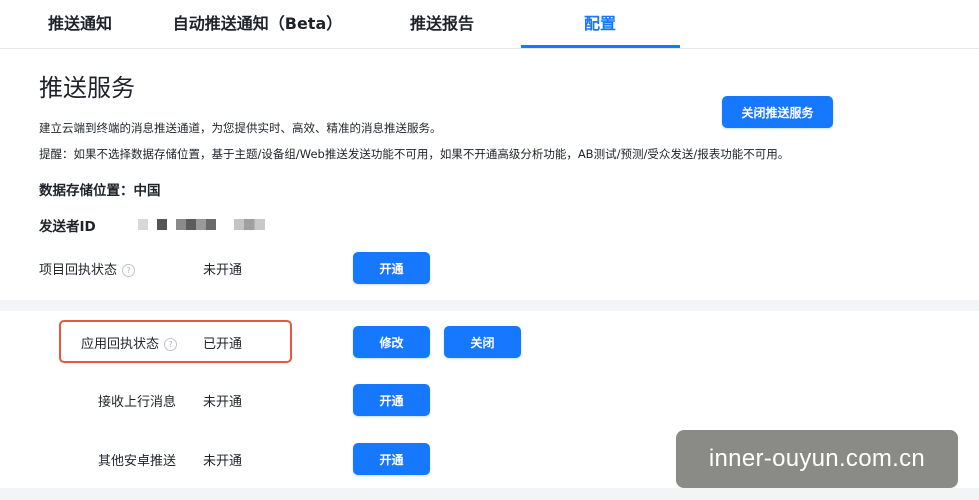 The height and width of the screenshot is (500, 979). Describe the element at coordinates (80, 24) in the screenshot. I see `tab-push-notification: 推送通知` at that location.